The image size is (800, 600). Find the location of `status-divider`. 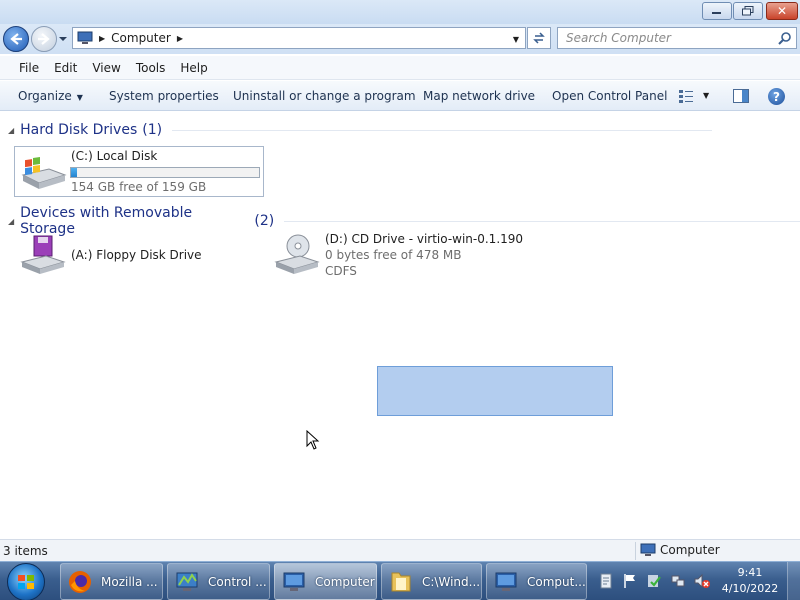

status-divider is located at coordinates (635, 551).